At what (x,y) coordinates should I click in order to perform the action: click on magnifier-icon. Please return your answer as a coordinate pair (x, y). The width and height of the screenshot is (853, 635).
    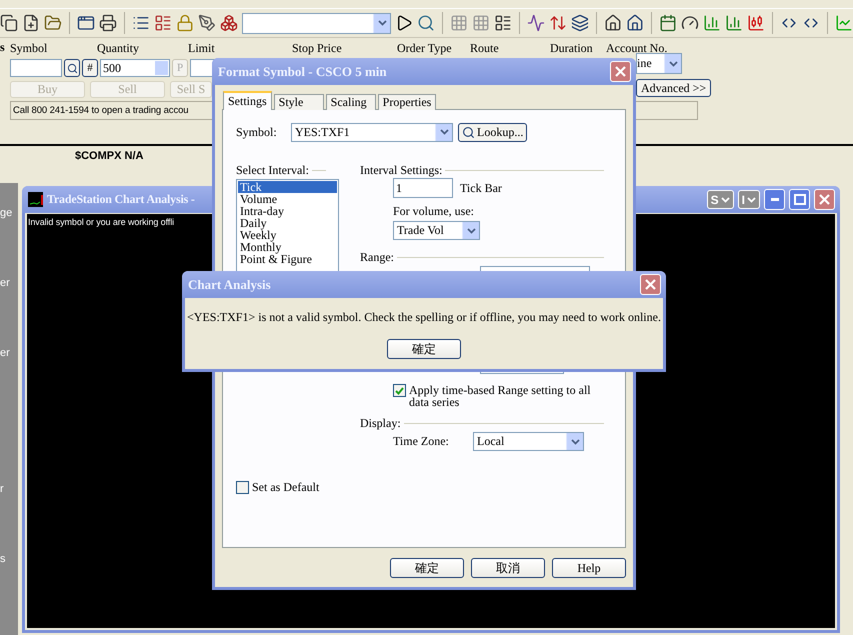
    Looking at the image, I should click on (426, 23).